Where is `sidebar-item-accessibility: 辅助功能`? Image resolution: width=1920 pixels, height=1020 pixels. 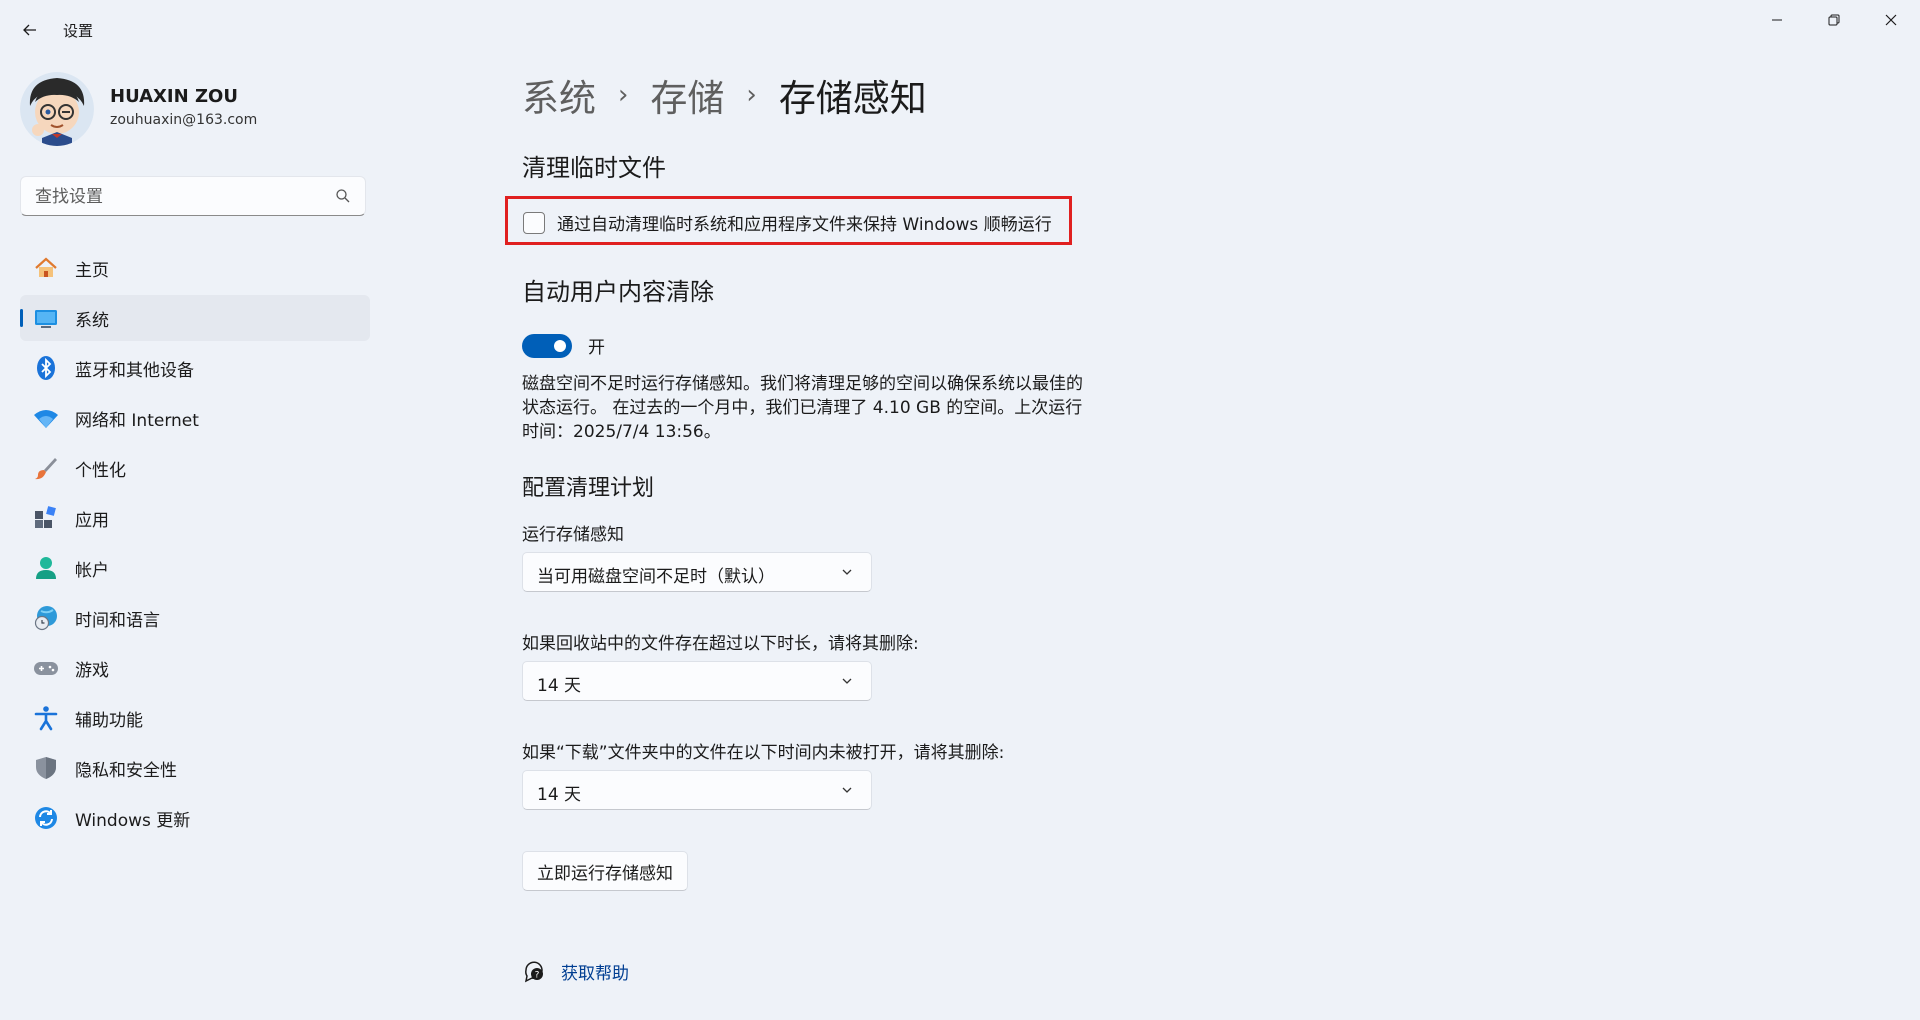
sidebar-item-accessibility: 辅助功能 is located at coordinates (195, 718).